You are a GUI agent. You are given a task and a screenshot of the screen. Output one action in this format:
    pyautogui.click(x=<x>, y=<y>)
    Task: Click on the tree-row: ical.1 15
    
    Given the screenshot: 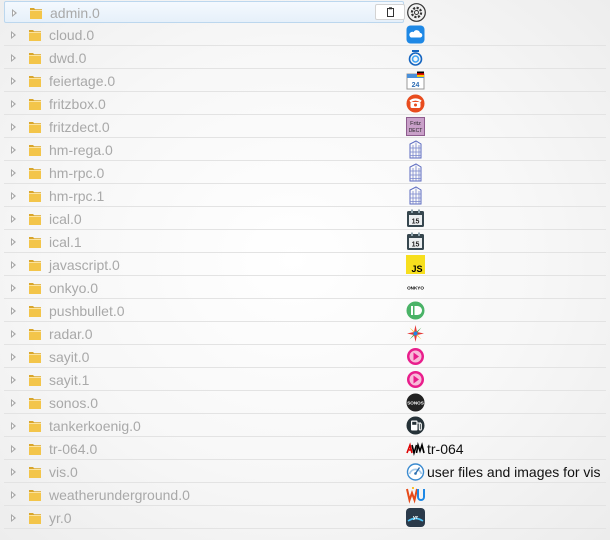 What is the action you would take?
    pyautogui.click(x=305, y=242)
    